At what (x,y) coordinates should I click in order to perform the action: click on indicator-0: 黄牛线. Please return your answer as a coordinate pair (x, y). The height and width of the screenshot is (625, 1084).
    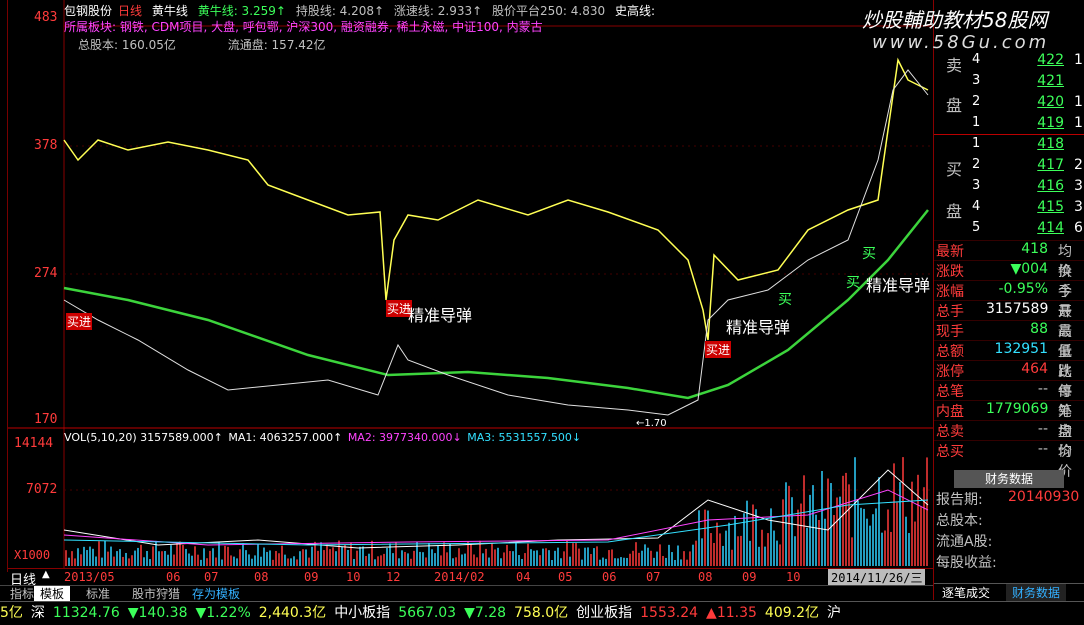
    Looking at the image, I should click on (169, 11).